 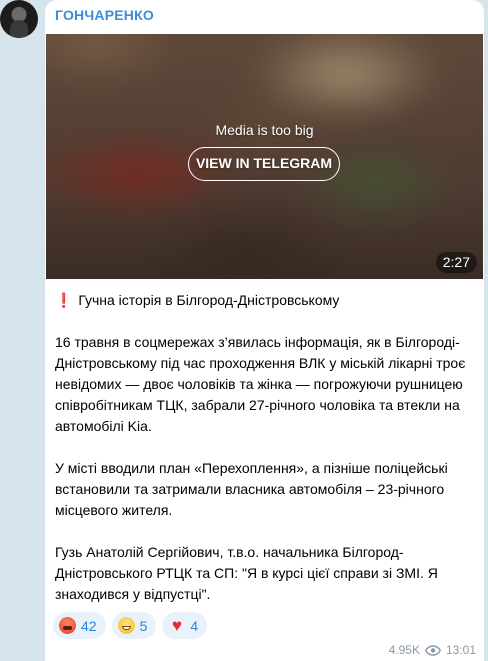 What do you see at coordinates (126, 625) in the screenshot?
I see `grinning-face-icon` at bounding box center [126, 625].